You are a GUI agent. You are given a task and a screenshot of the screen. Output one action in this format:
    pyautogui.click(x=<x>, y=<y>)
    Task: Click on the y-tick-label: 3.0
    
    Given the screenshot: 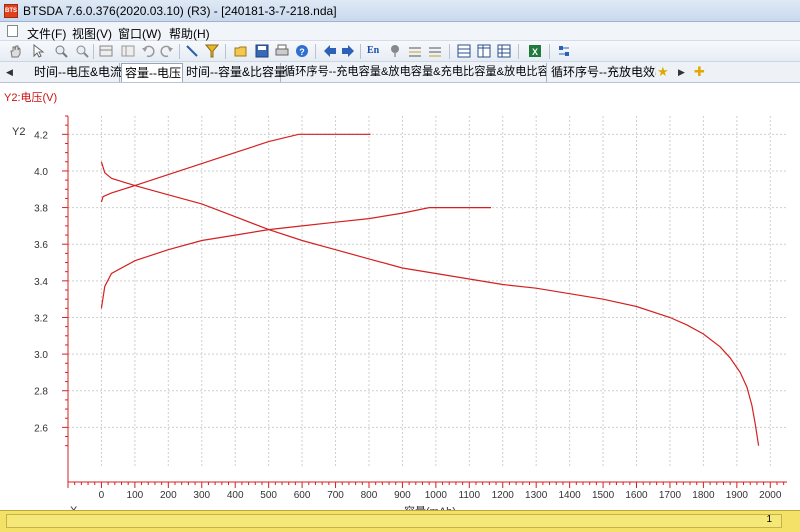 What is the action you would take?
    pyautogui.click(x=41, y=355)
    